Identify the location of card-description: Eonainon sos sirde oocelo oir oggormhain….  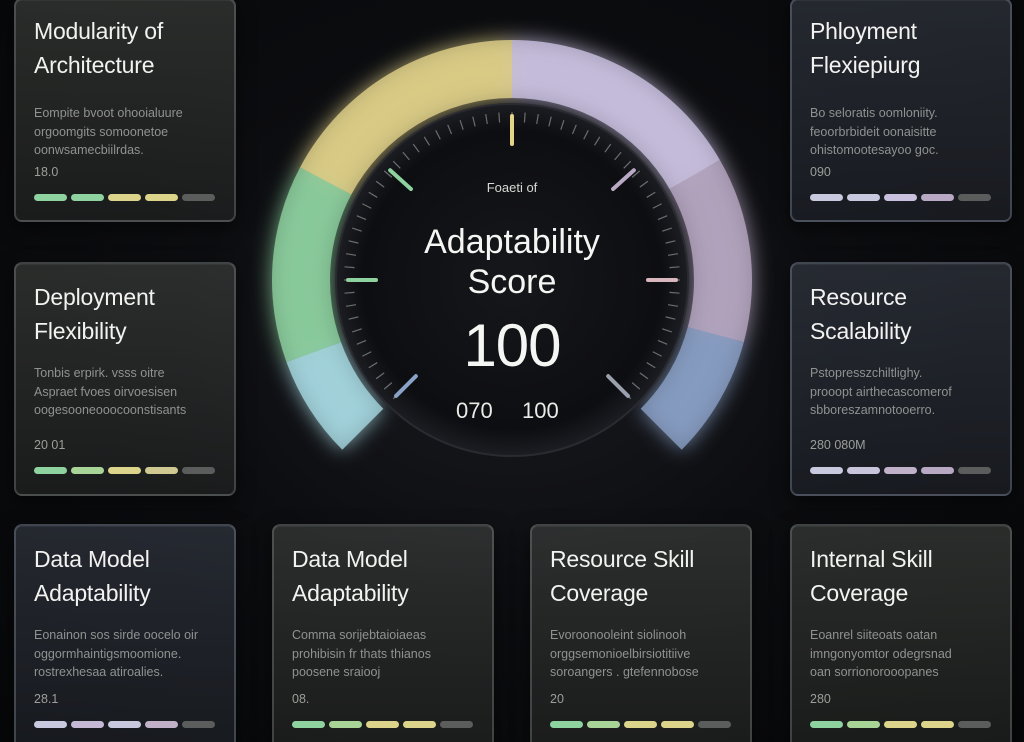
(116, 653).